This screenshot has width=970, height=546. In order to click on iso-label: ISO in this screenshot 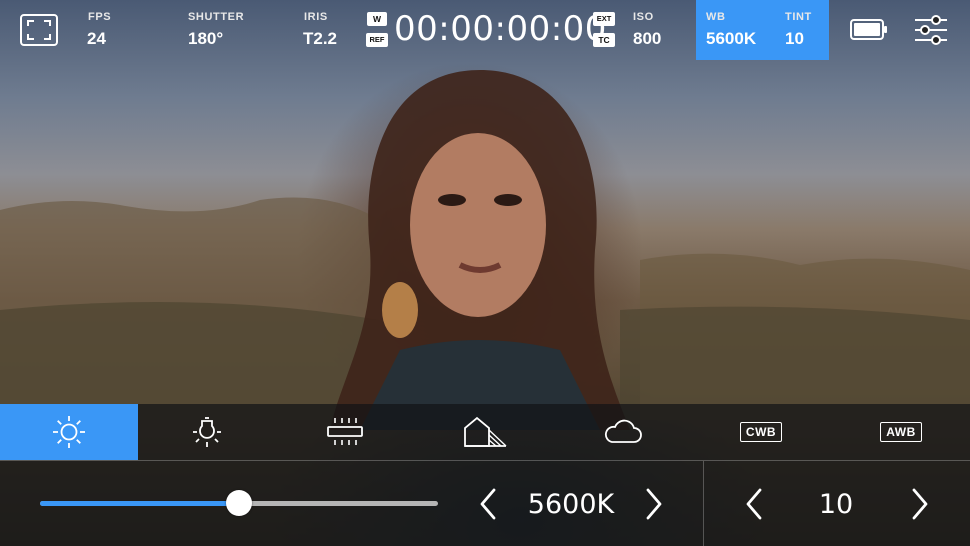, I will do `click(643, 17)`.